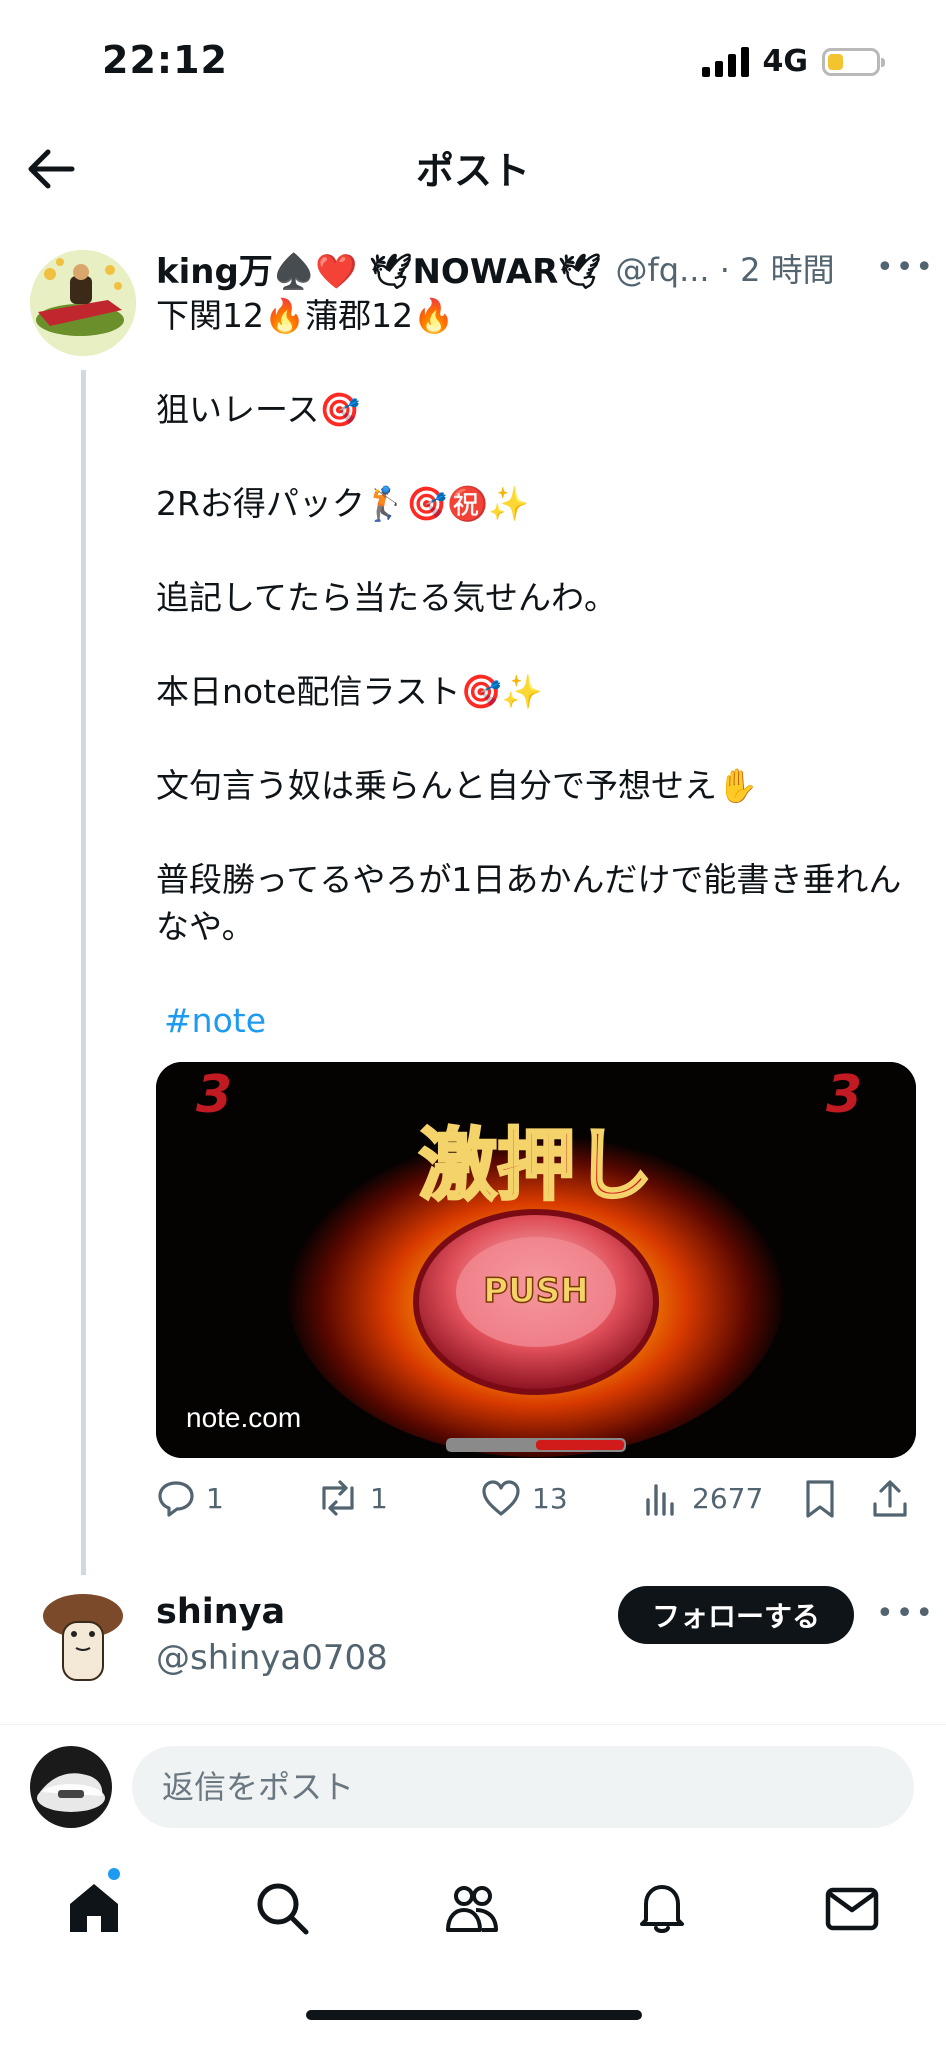  I want to click on views-button: 2677, so click(702, 1498).